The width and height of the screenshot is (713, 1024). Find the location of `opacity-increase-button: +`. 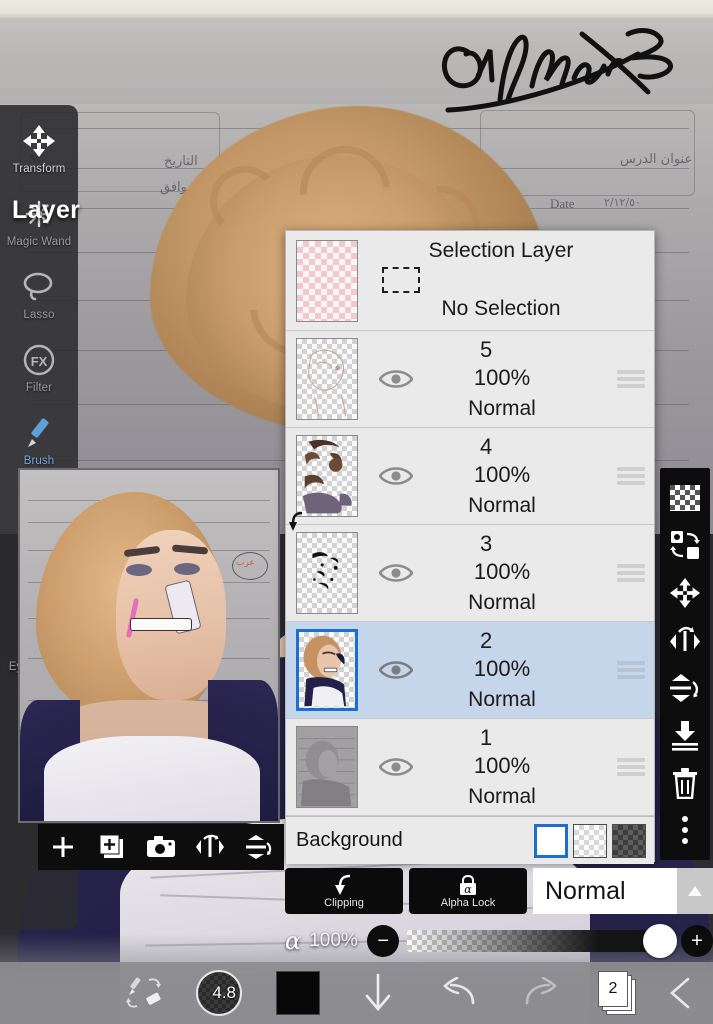

opacity-increase-button: + is located at coordinates (697, 941).